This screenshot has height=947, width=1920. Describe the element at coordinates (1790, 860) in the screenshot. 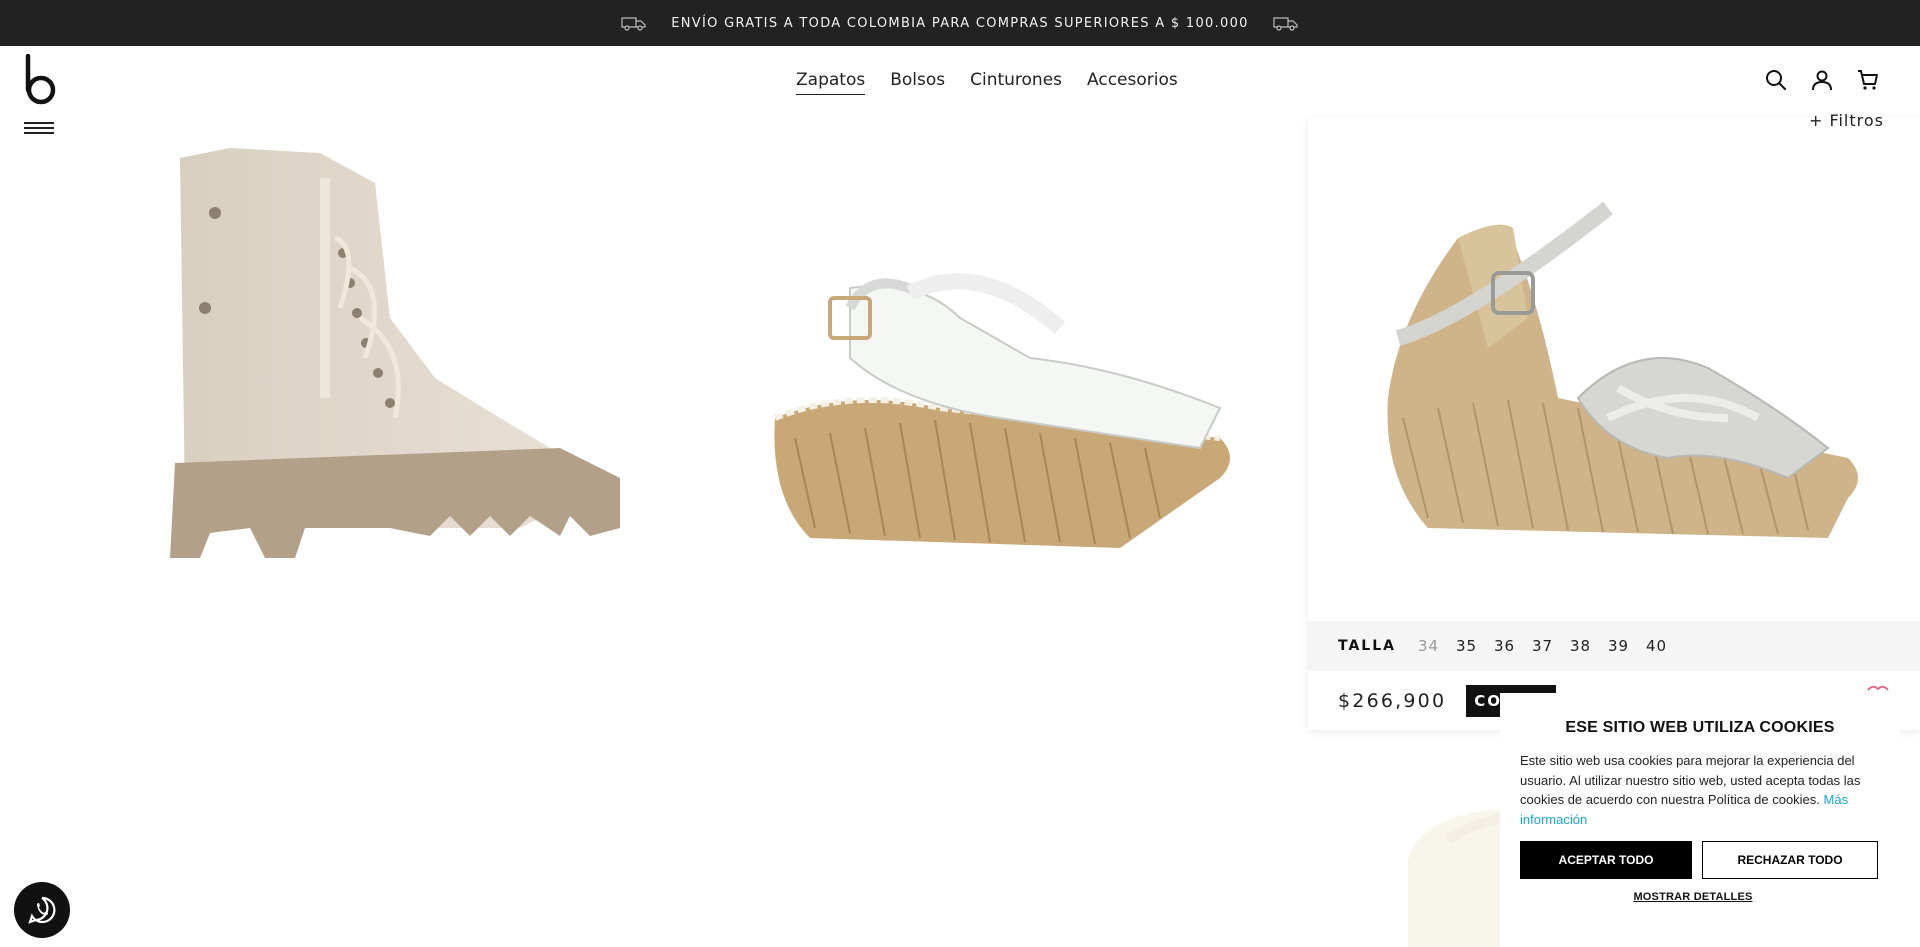

I see `reject-all-button: RECHAZAR TODO` at that location.